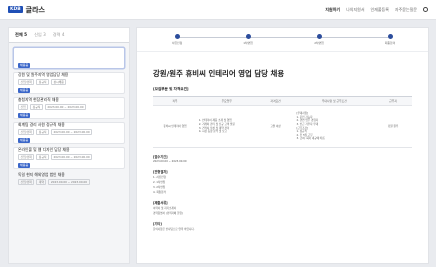 Image resolution: width=436 pixels, height=267 pixels. I want to click on logo-mark: KDB, so click(15, 9).